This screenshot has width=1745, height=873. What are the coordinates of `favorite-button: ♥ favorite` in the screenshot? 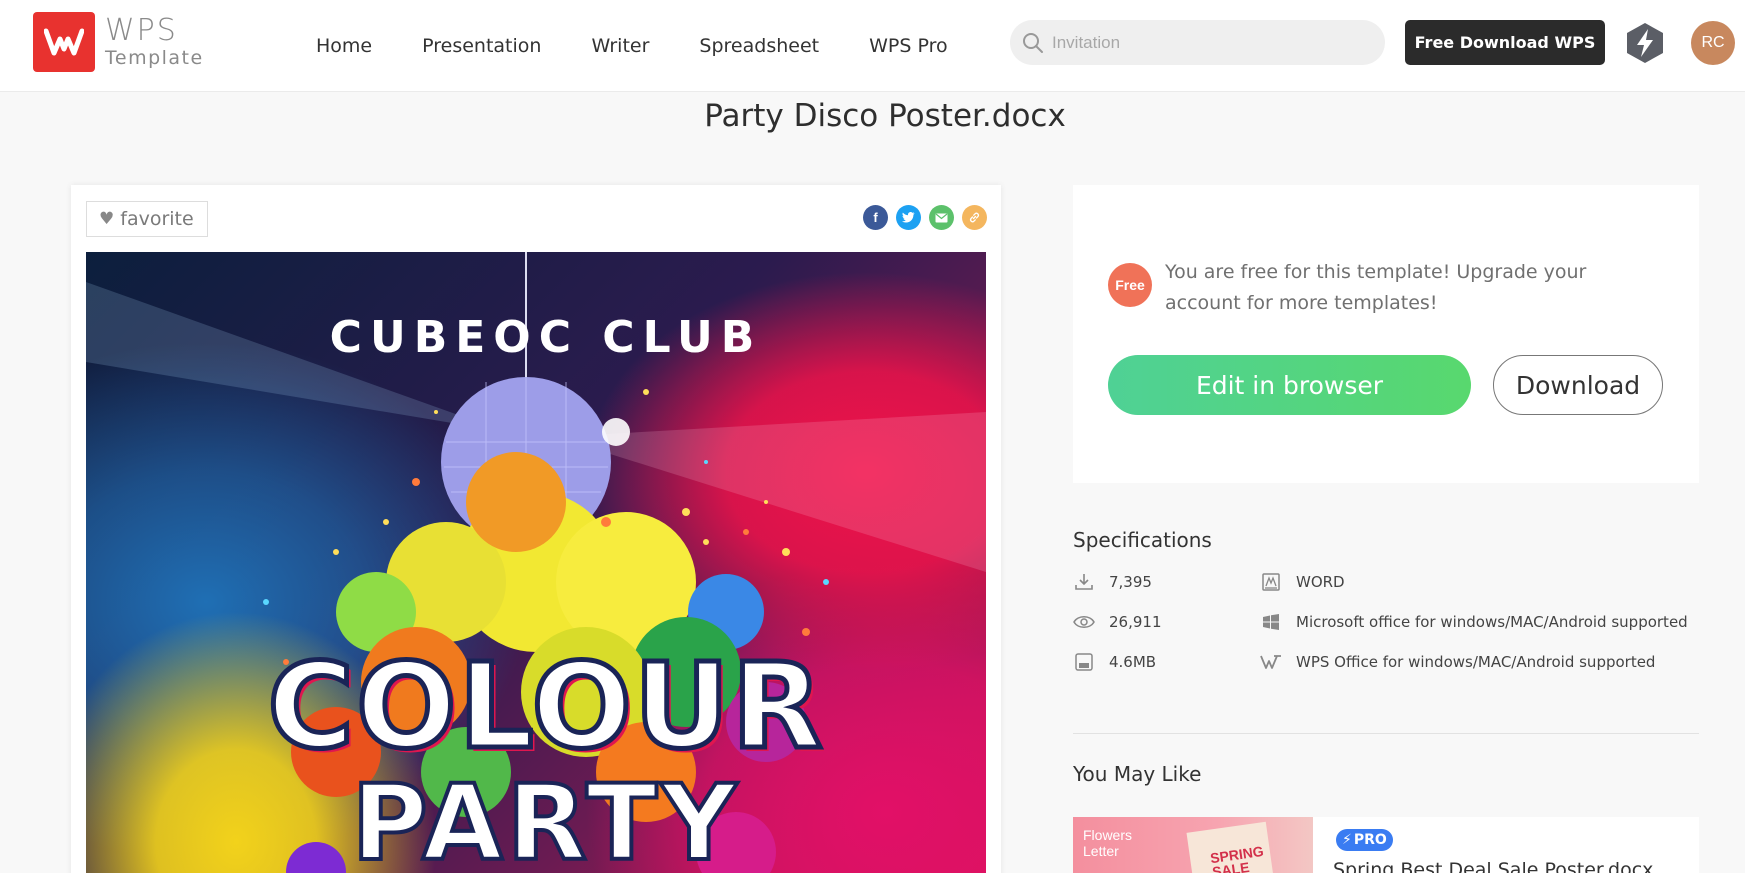 It's located at (147, 219).